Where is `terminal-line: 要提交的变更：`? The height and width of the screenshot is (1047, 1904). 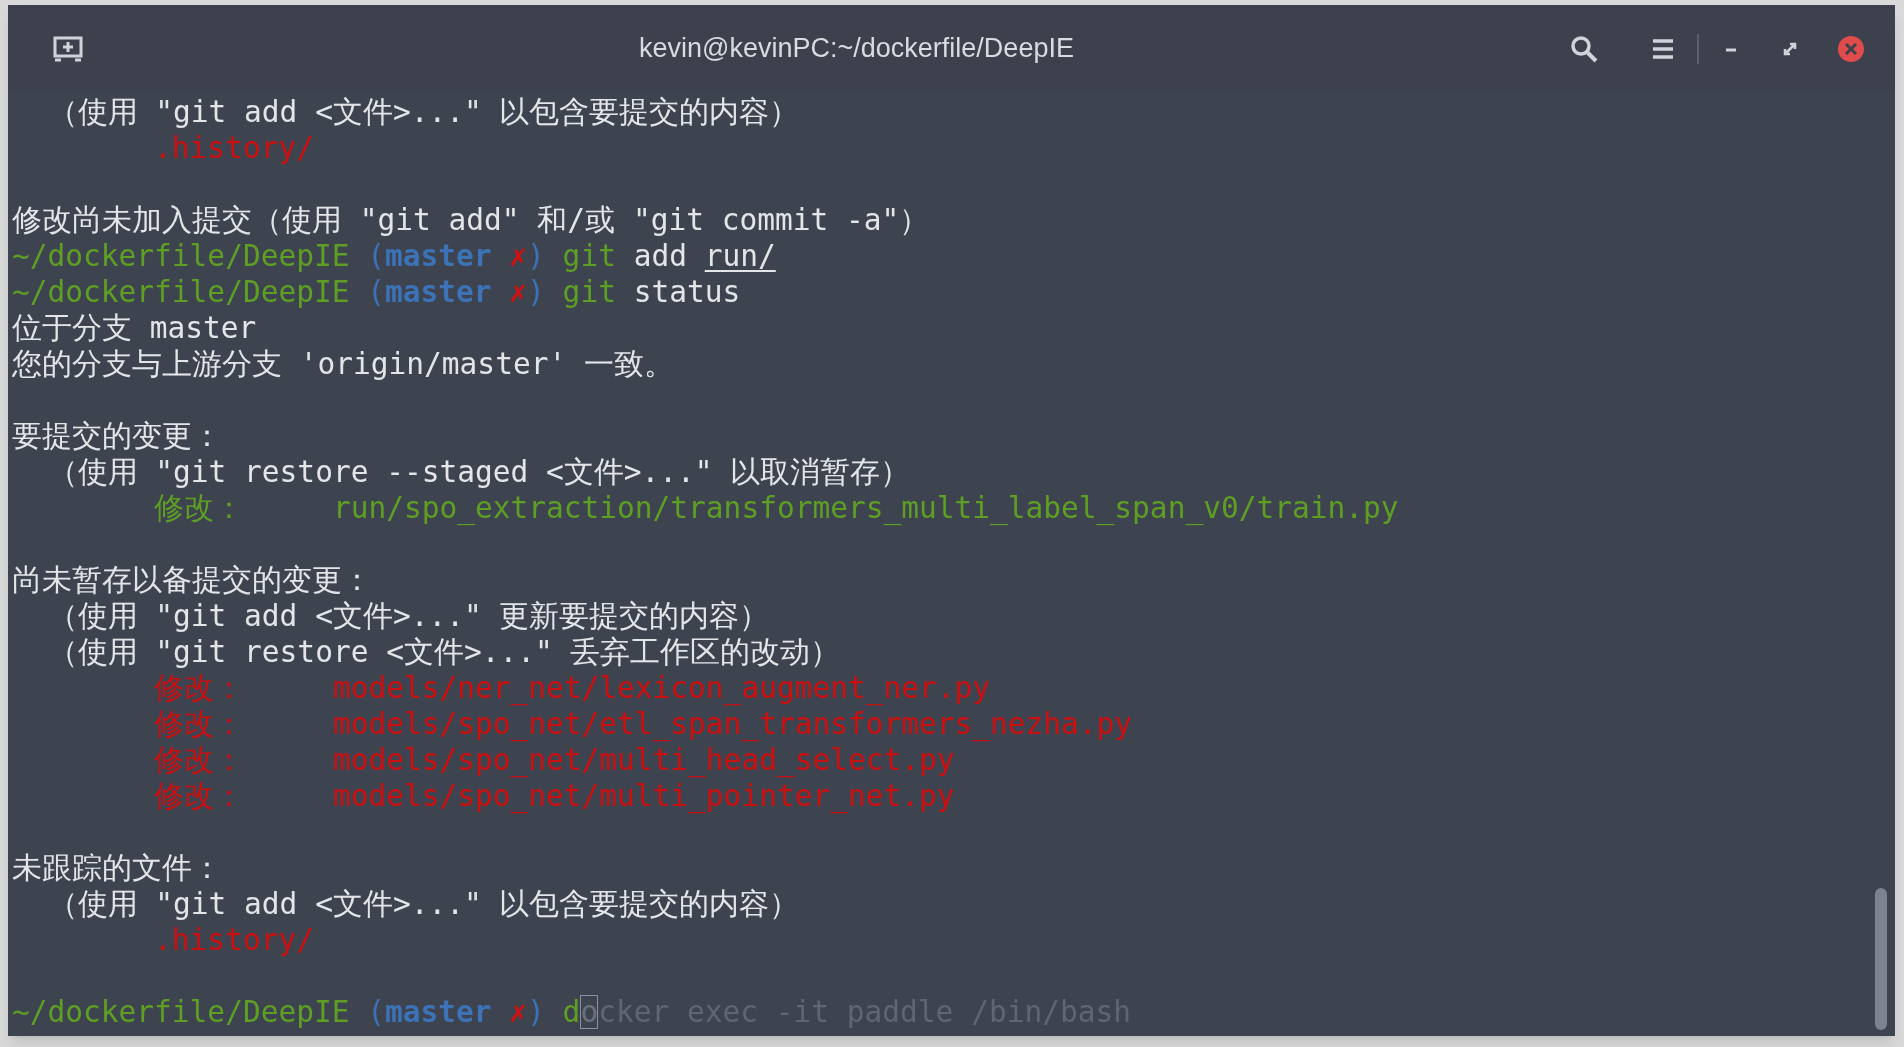 terminal-line: 要提交的变更： is located at coordinates (117, 436).